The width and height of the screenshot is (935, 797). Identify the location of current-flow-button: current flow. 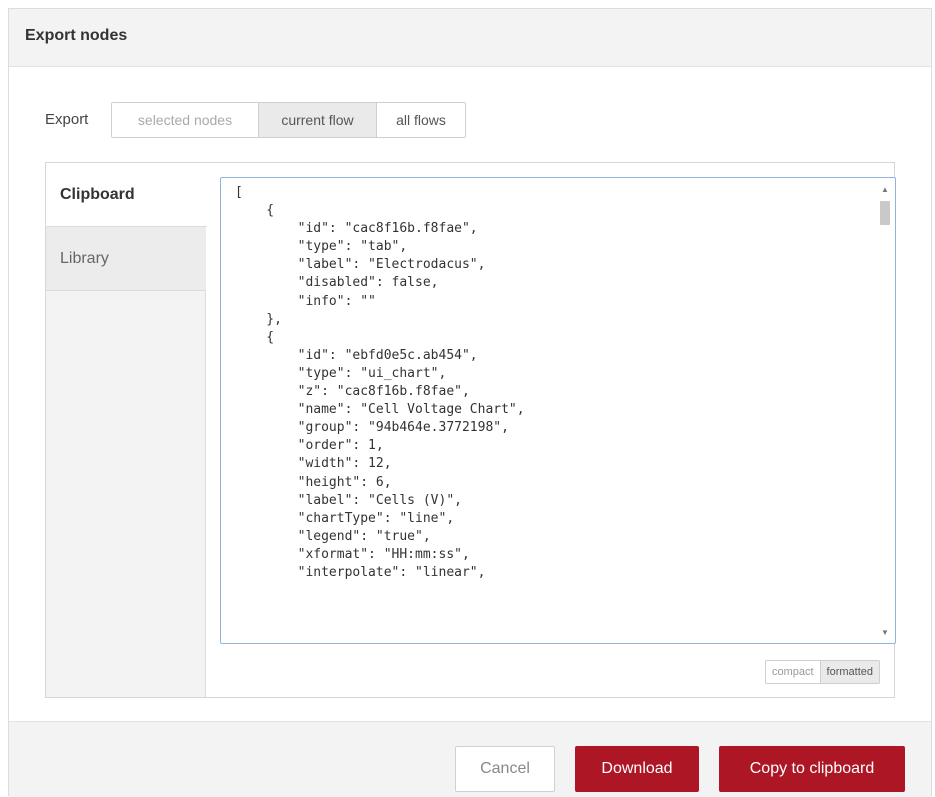
(317, 120).